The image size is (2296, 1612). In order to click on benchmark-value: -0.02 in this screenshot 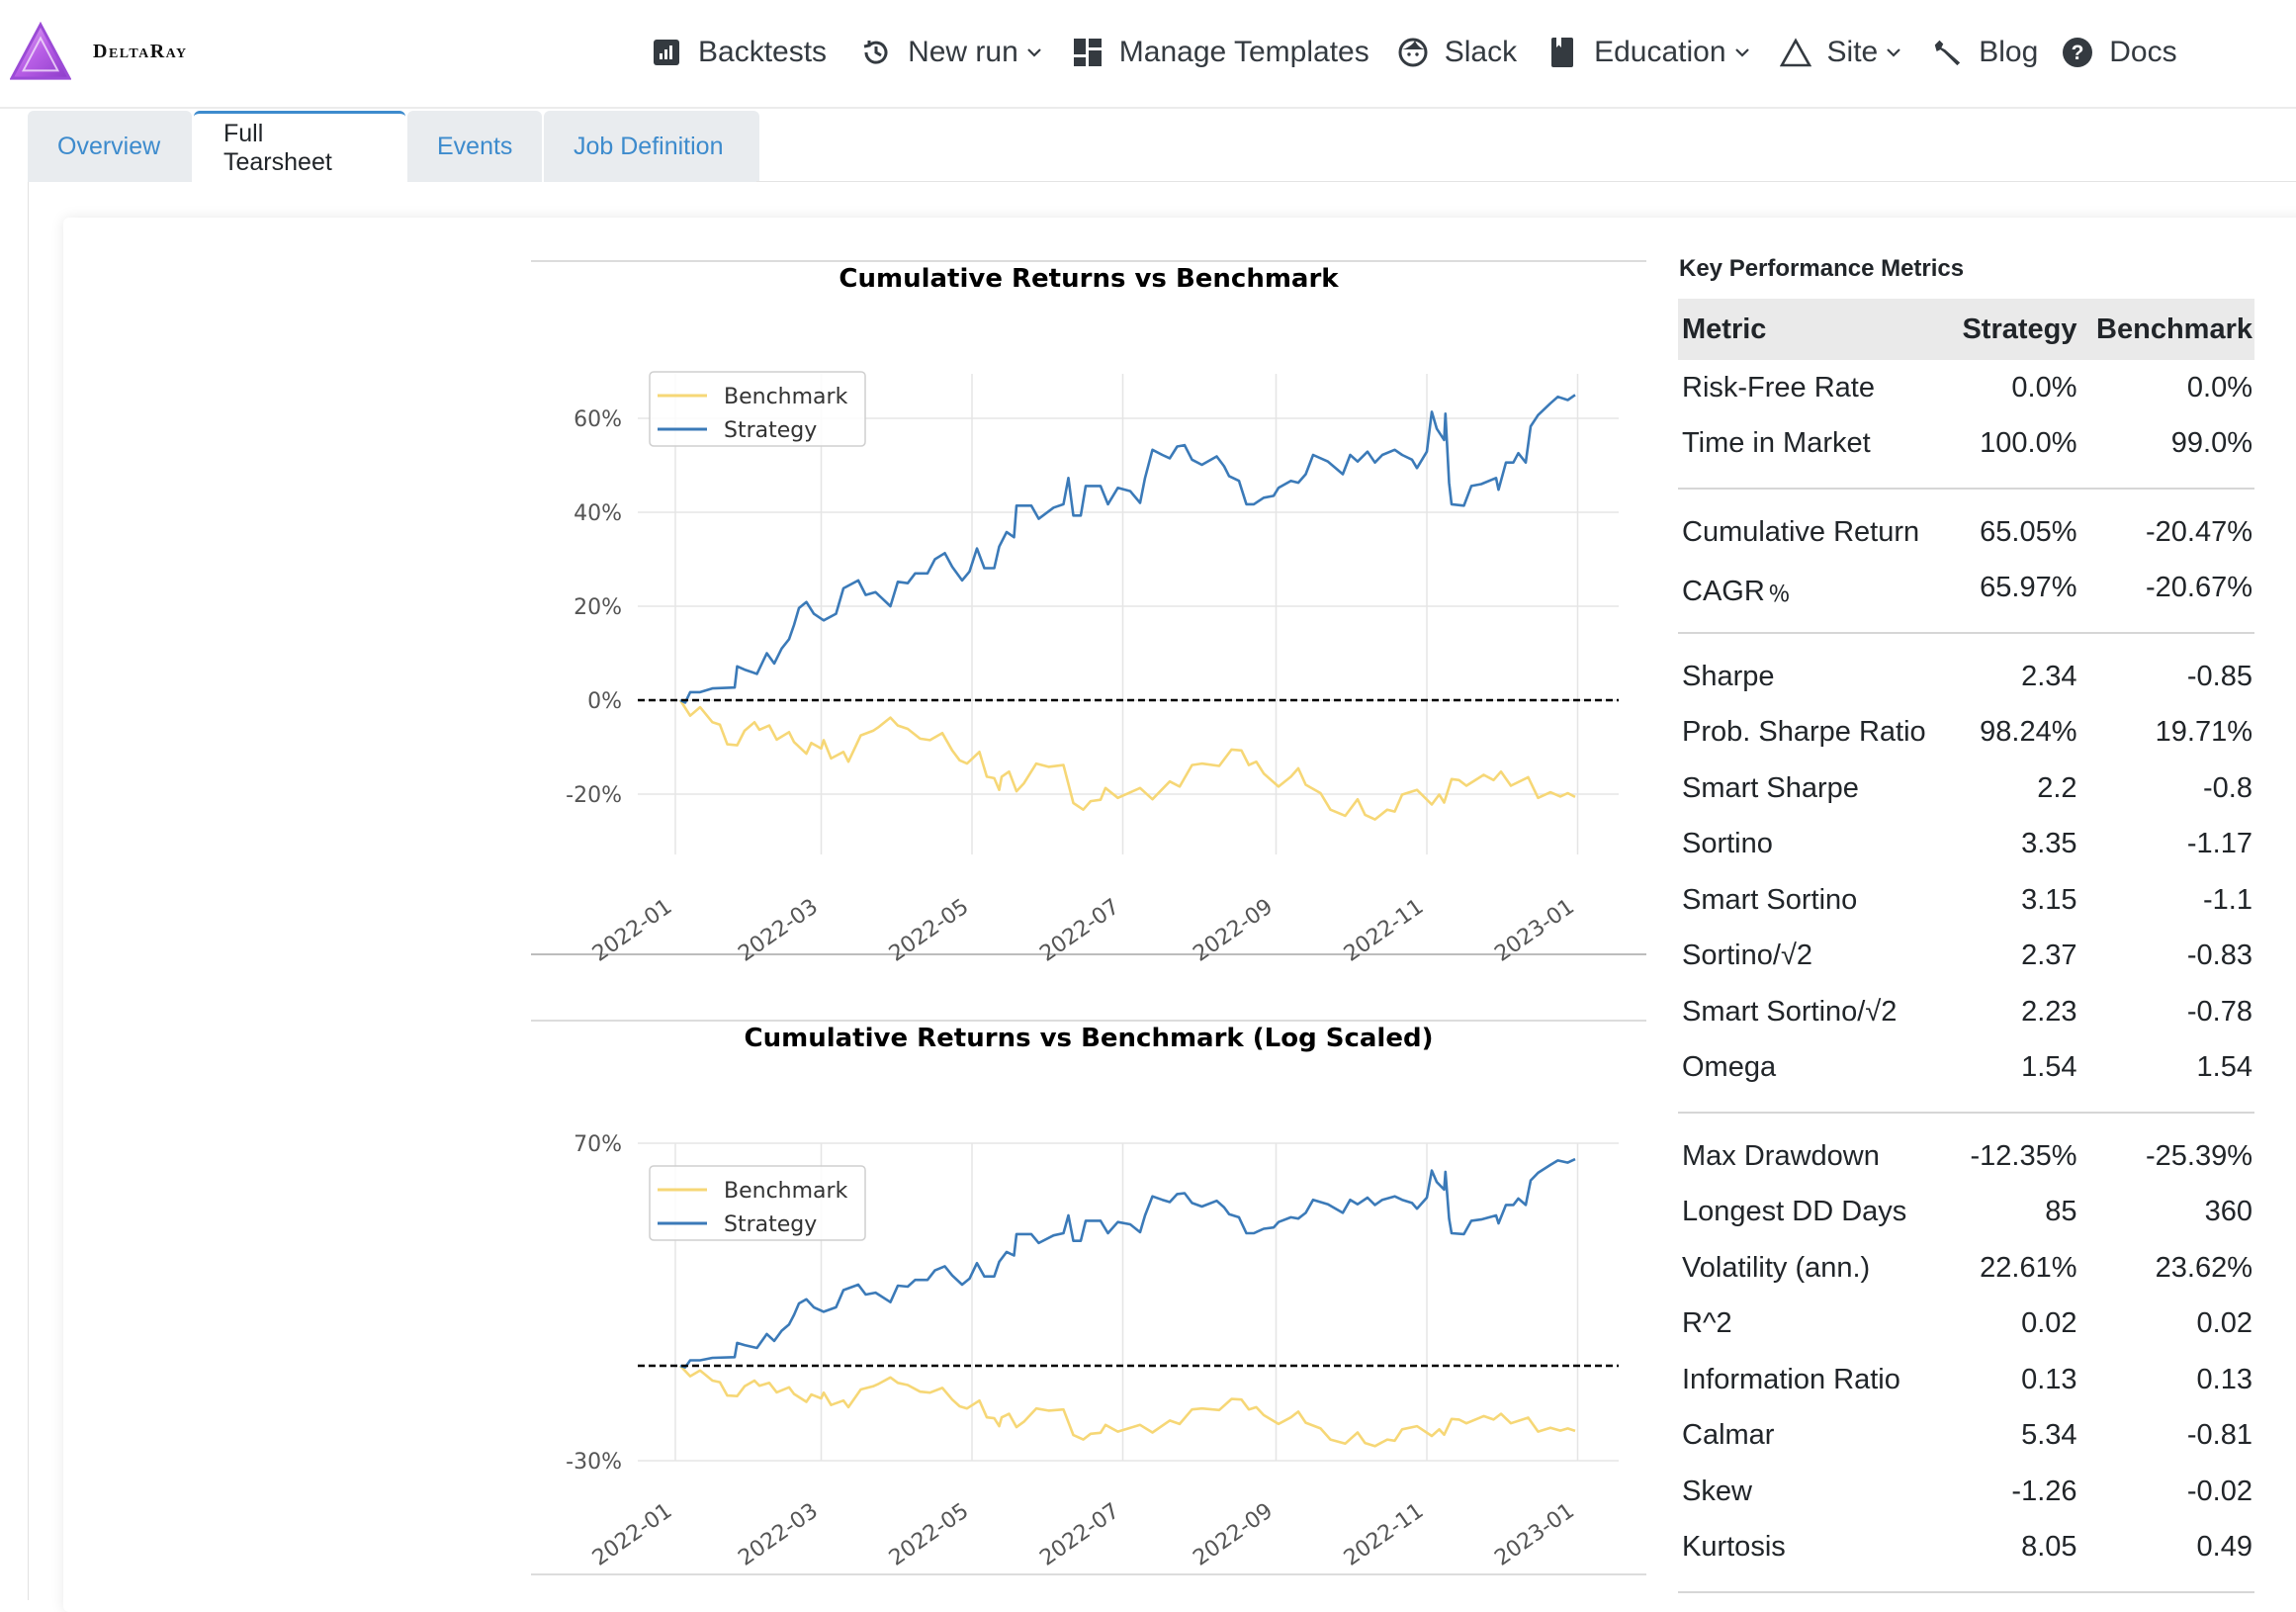, I will do `click(2219, 1491)`.